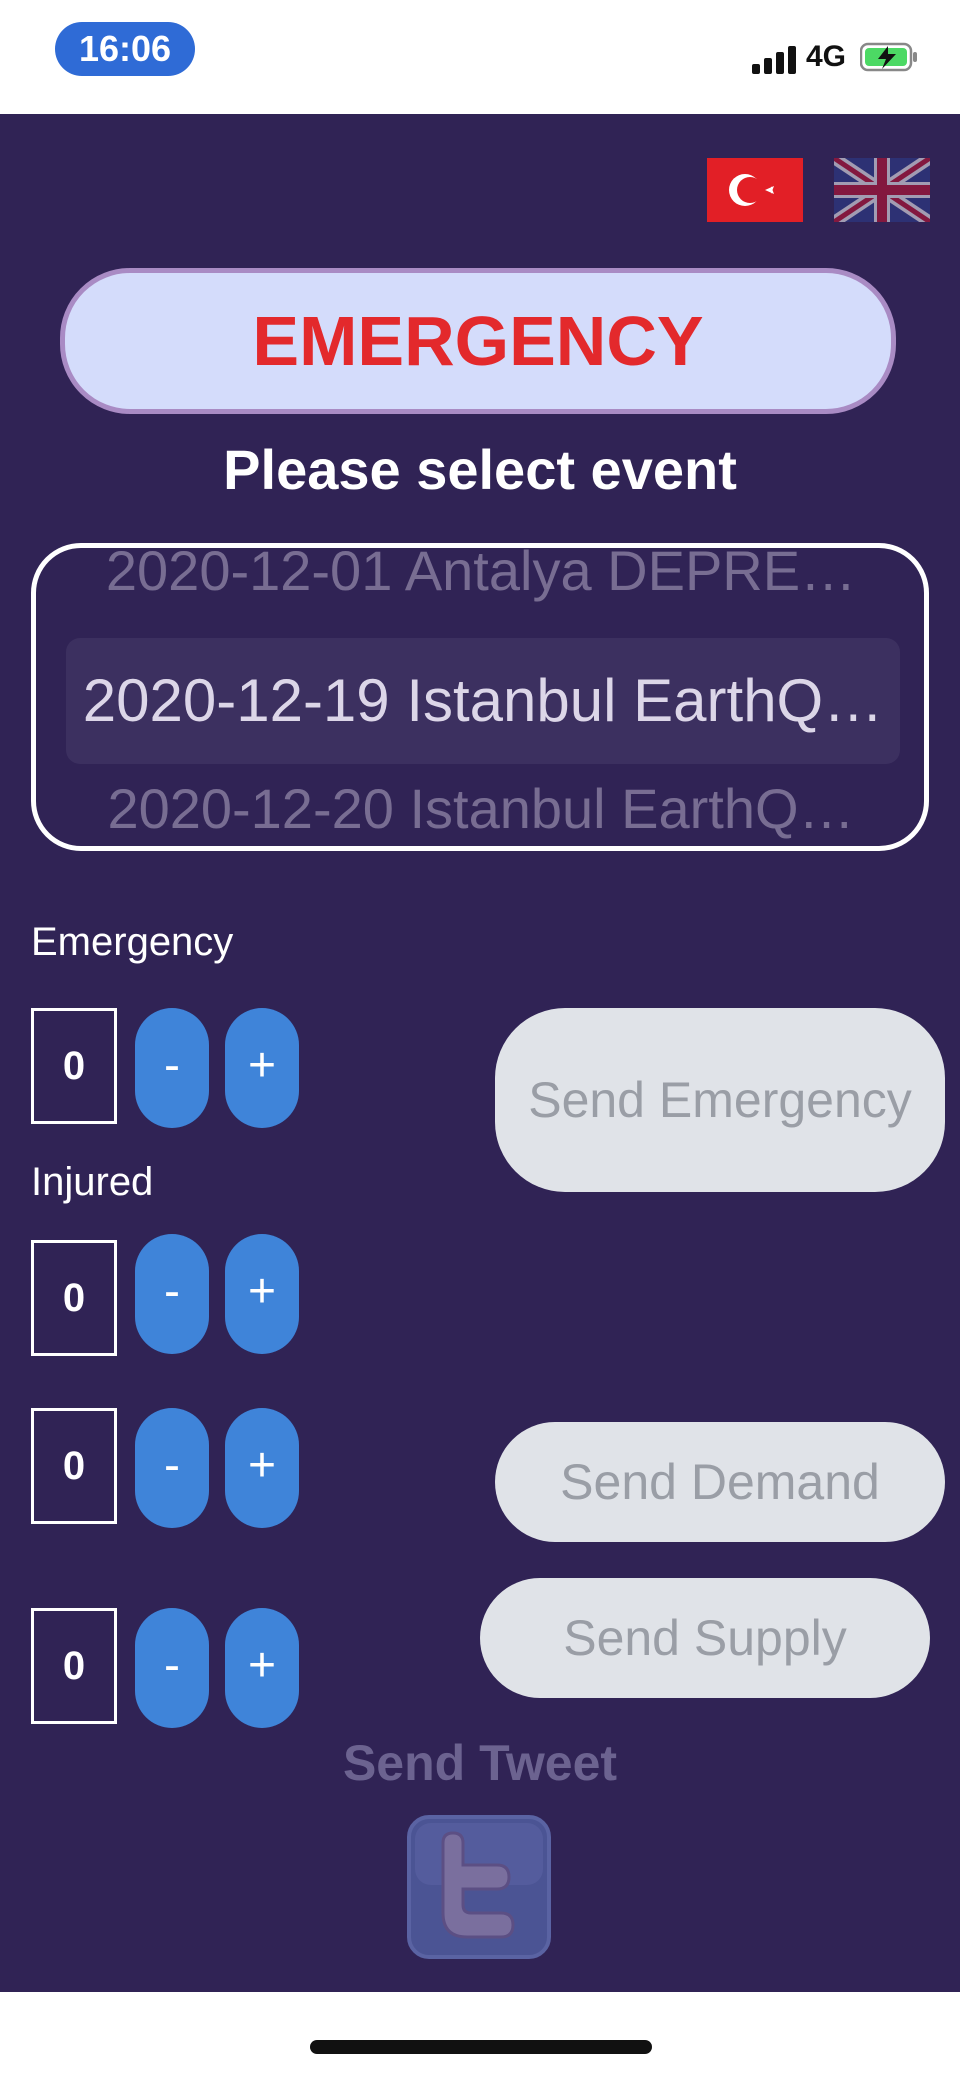 The image size is (960, 2079). Describe the element at coordinates (481, 2047) in the screenshot. I see `home-indicator` at that location.